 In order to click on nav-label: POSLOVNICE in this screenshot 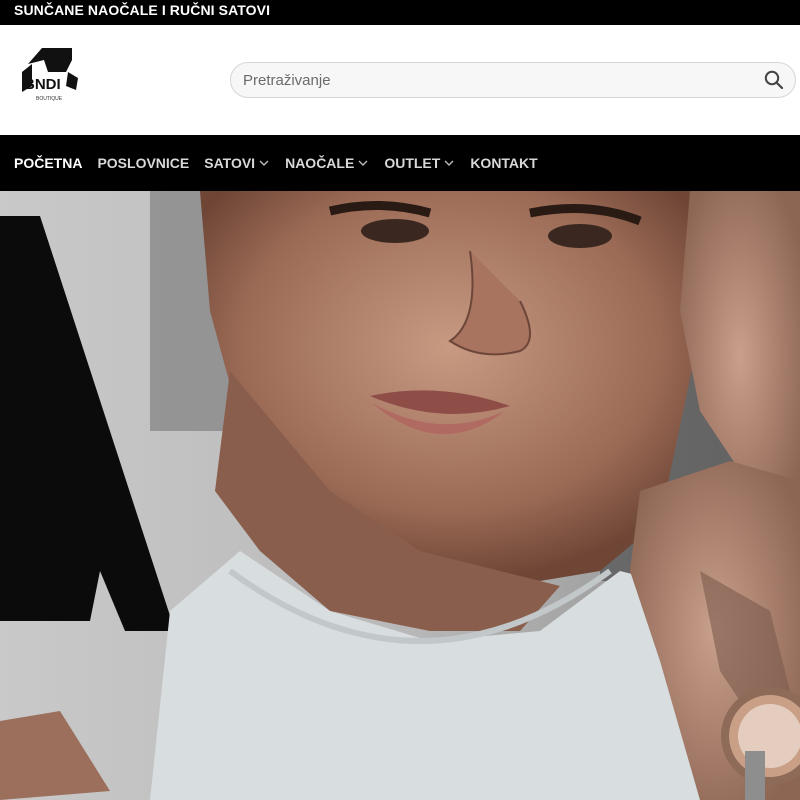, I will do `click(143, 163)`.